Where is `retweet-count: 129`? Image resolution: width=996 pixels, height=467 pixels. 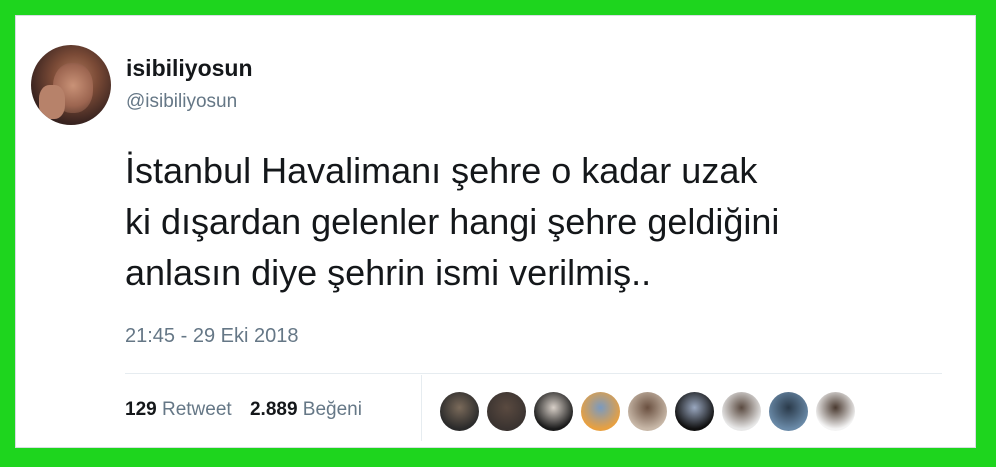
retweet-count: 129 is located at coordinates (141, 409).